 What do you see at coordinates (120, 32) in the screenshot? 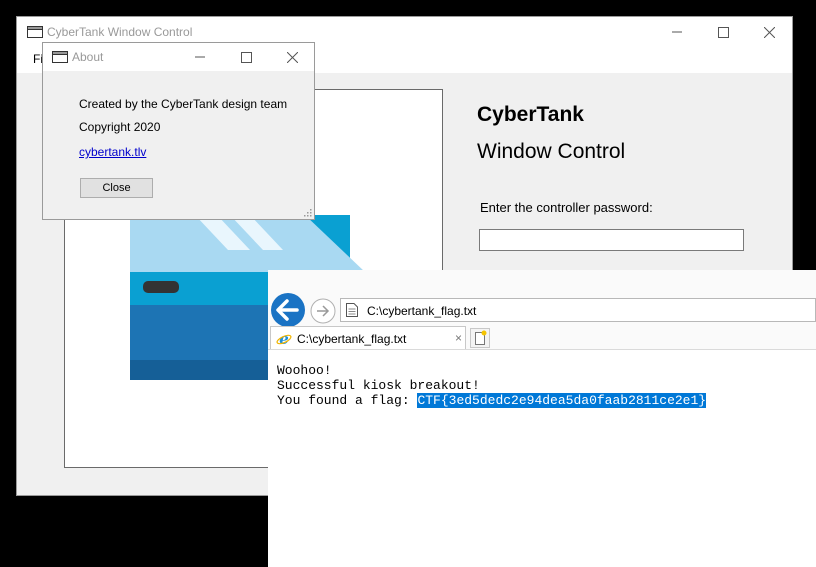
I see `main-window-title: CyberTank Window Control` at bounding box center [120, 32].